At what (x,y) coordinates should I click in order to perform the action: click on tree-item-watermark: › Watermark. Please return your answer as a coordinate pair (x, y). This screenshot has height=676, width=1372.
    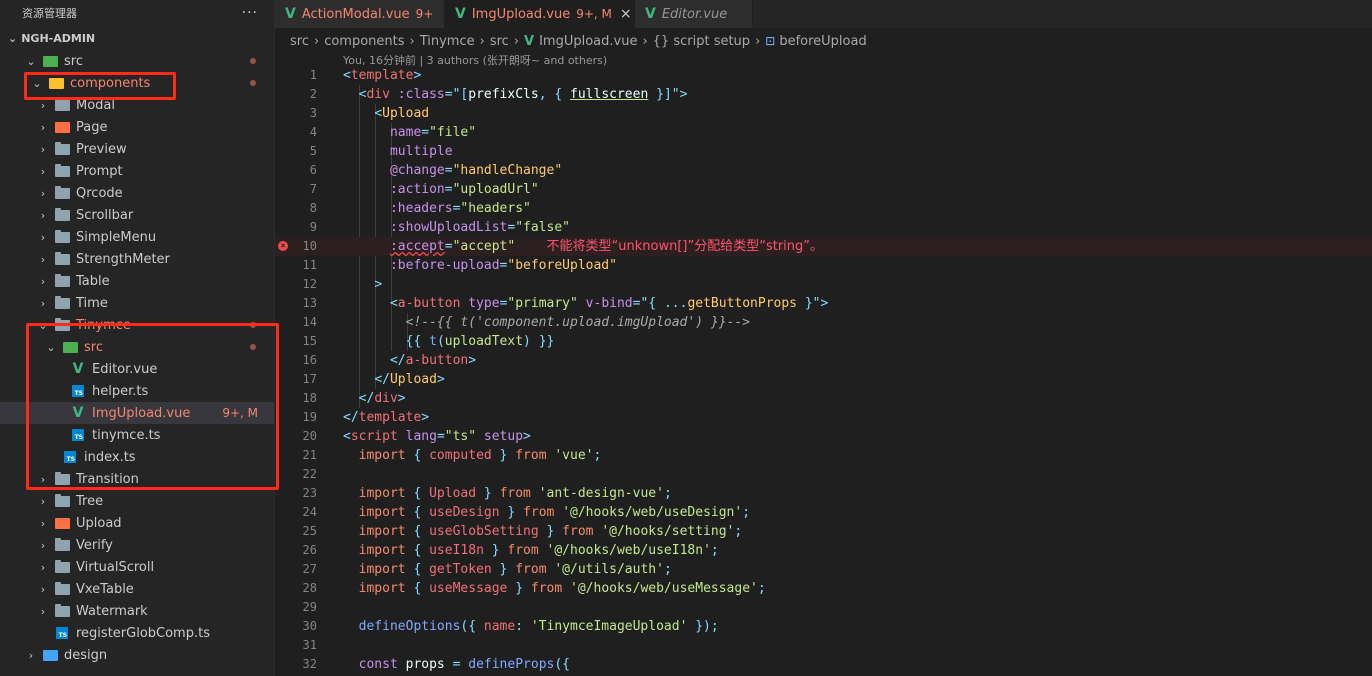
    Looking at the image, I should click on (137, 611).